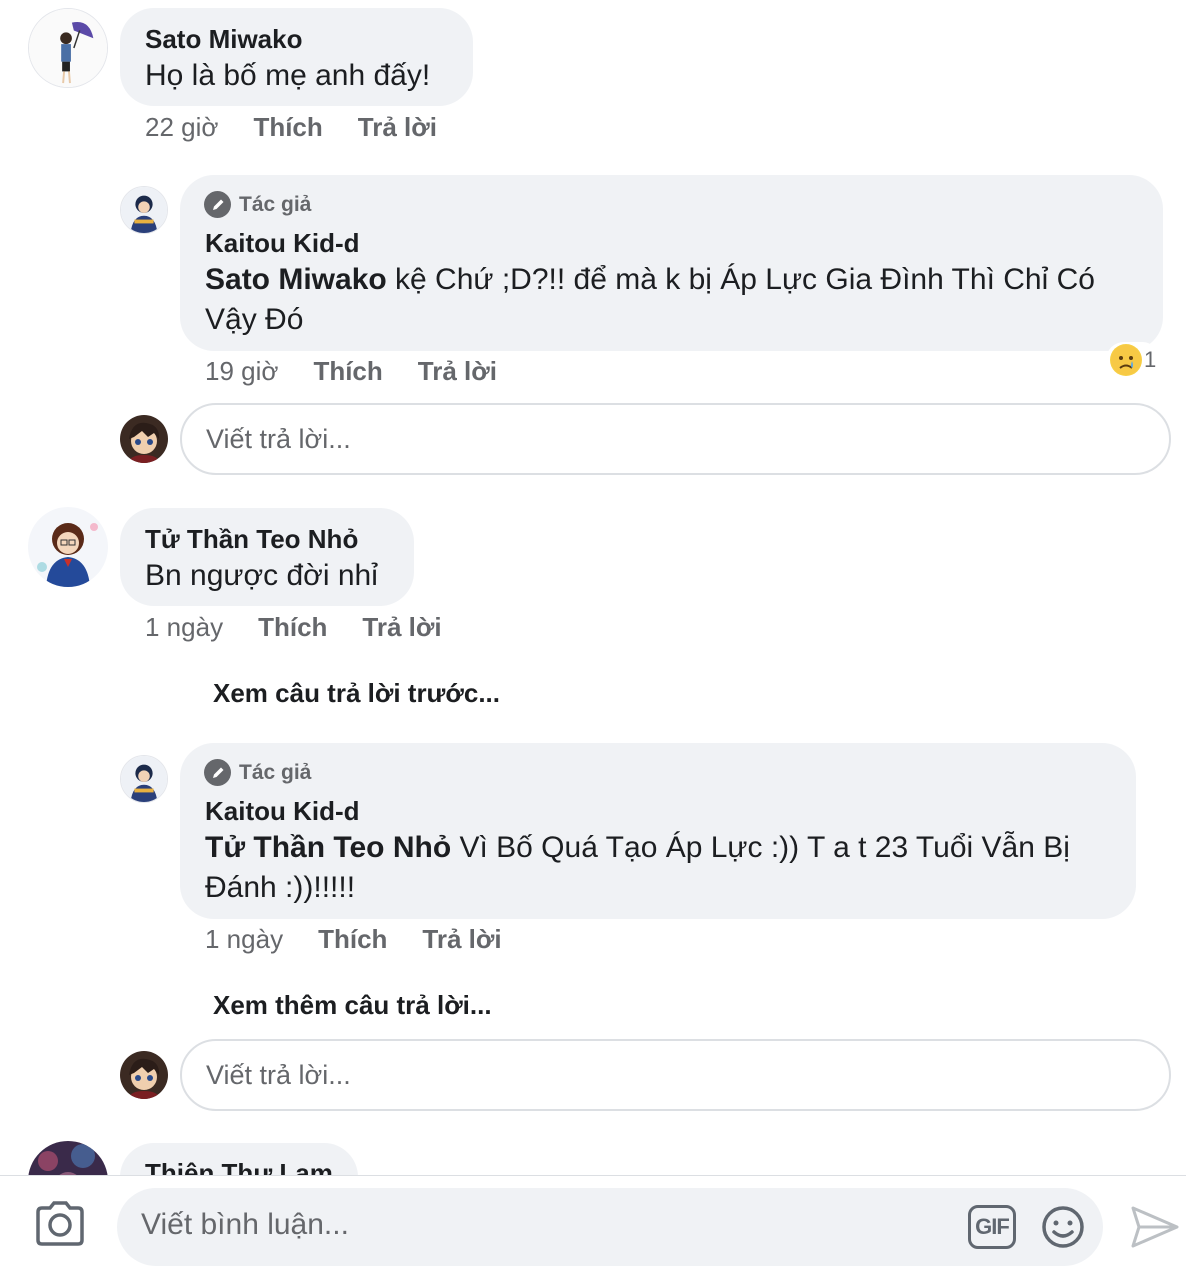  Describe the element at coordinates (181, 127) in the screenshot. I see `comment-time: 22 giờ` at that location.